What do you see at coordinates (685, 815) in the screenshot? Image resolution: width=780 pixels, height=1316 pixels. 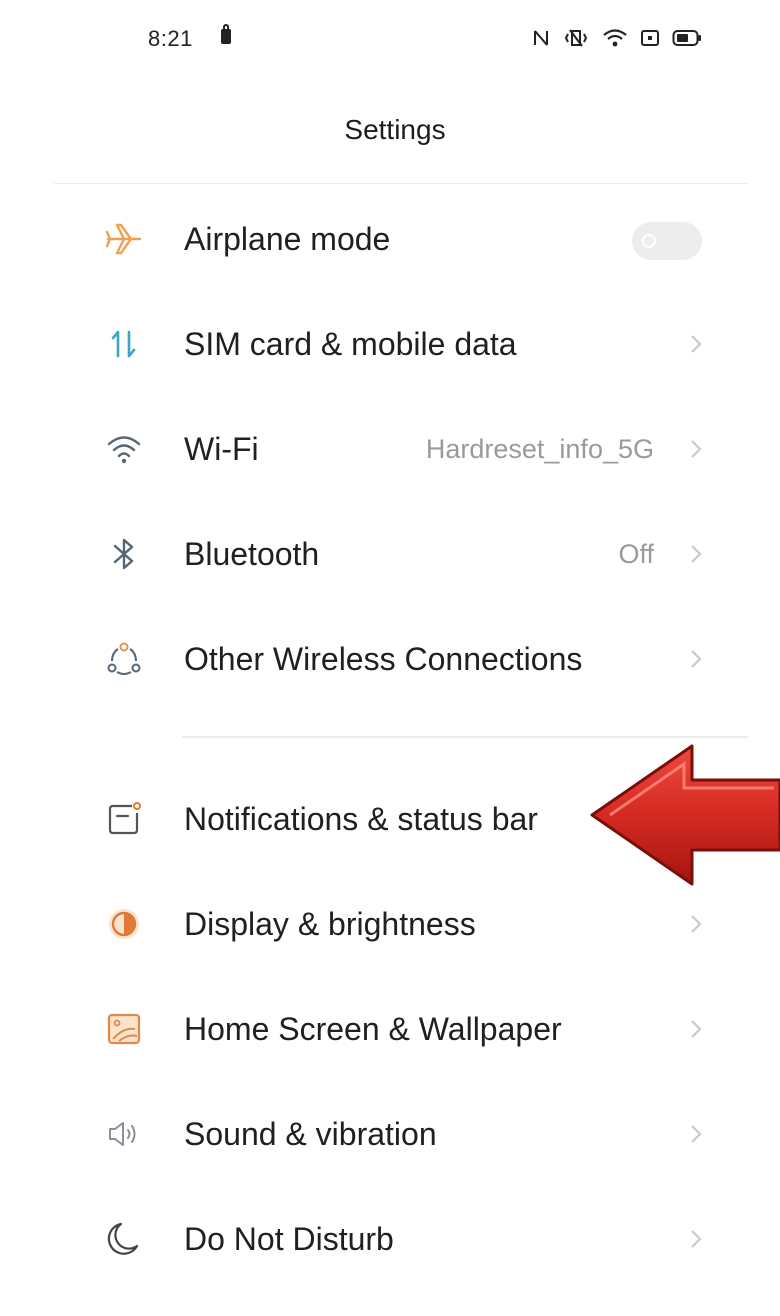 I see `red-arrow-annotation` at bounding box center [685, 815].